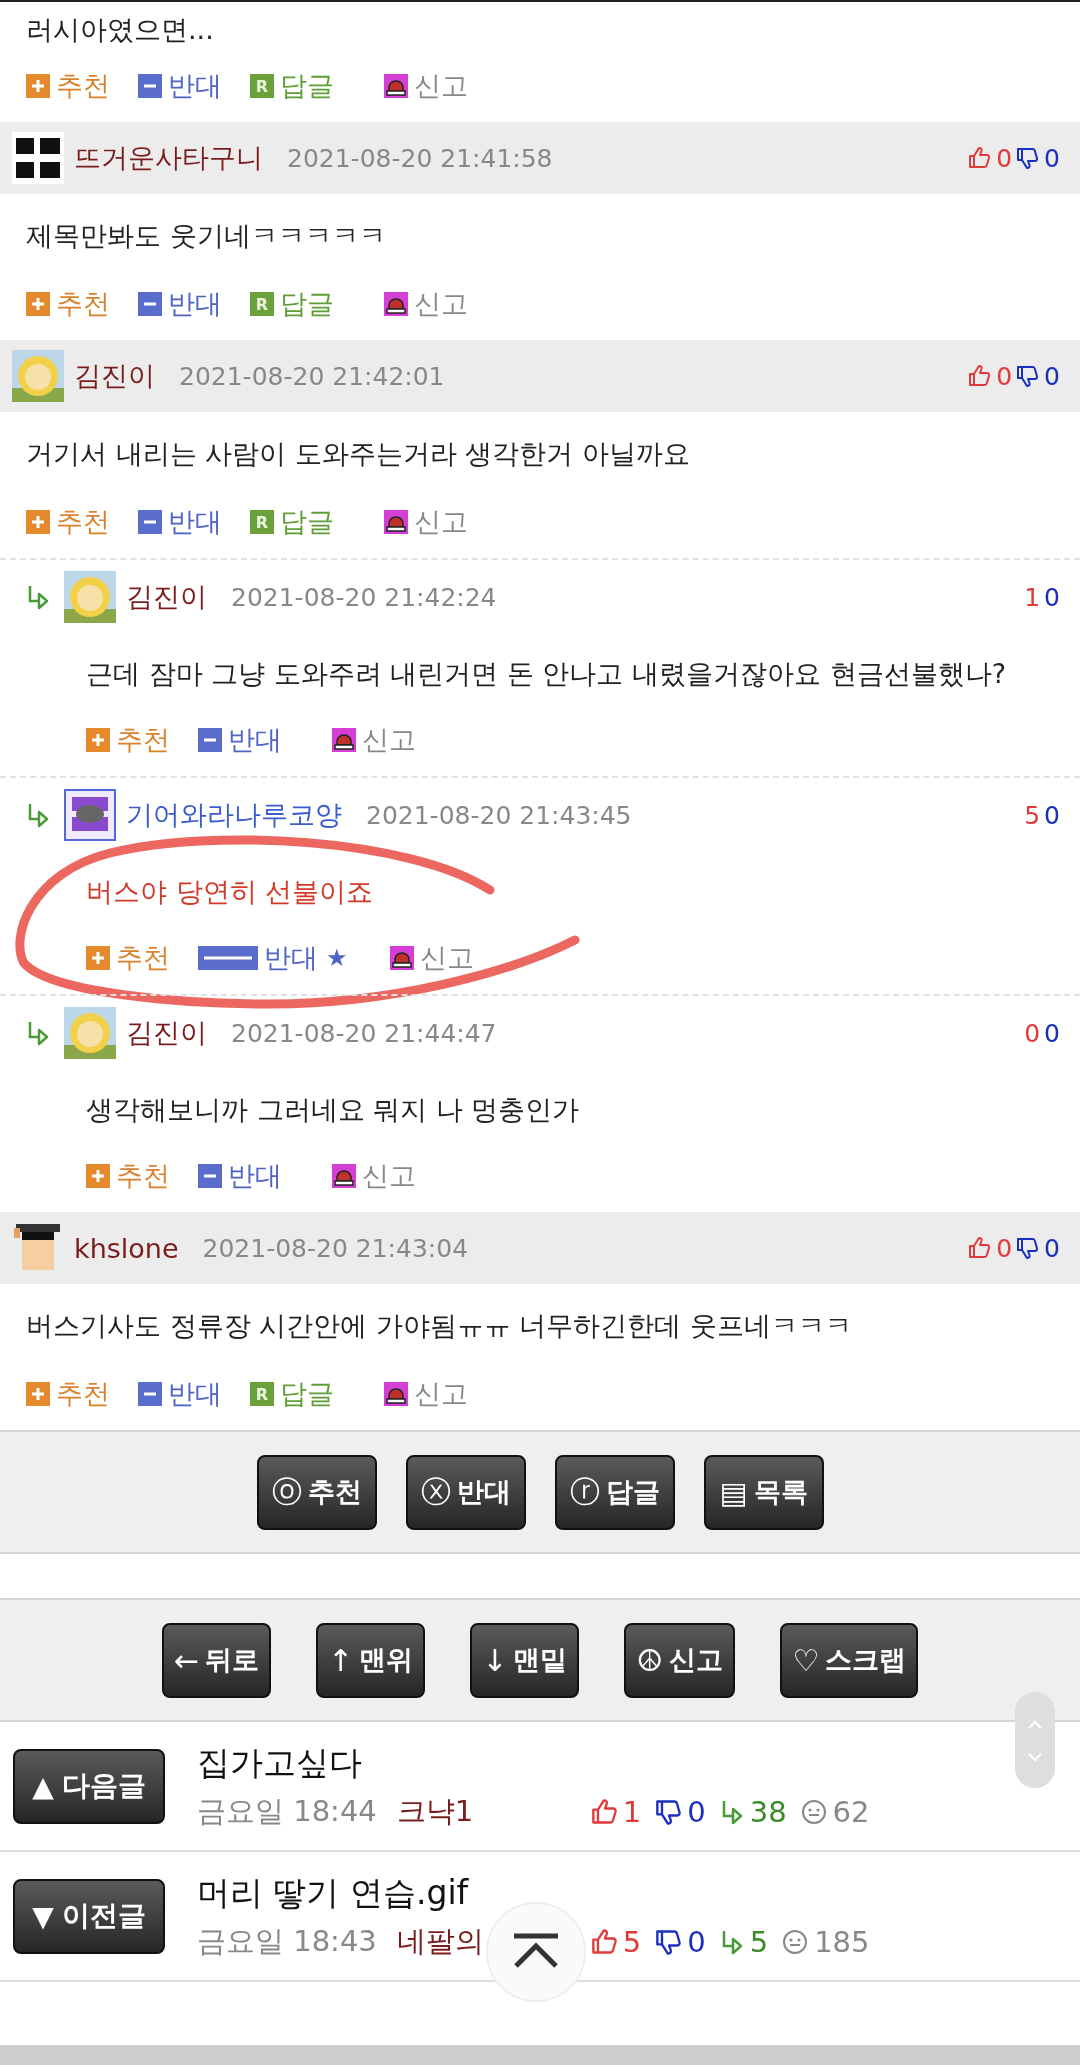 The width and height of the screenshot is (1080, 2065). Describe the element at coordinates (1032, 815) in the screenshot. I see `upvote-count: 5` at that location.